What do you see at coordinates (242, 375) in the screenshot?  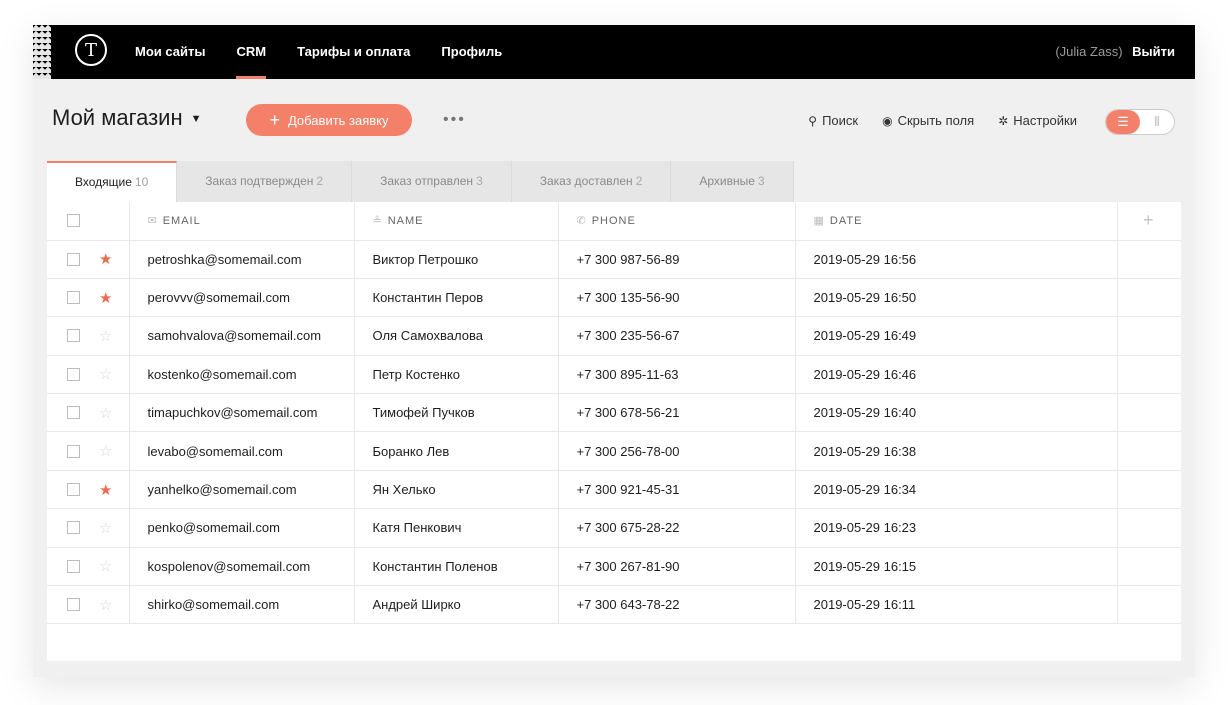 I see `cell-email: kostenko@somemail.com` at bounding box center [242, 375].